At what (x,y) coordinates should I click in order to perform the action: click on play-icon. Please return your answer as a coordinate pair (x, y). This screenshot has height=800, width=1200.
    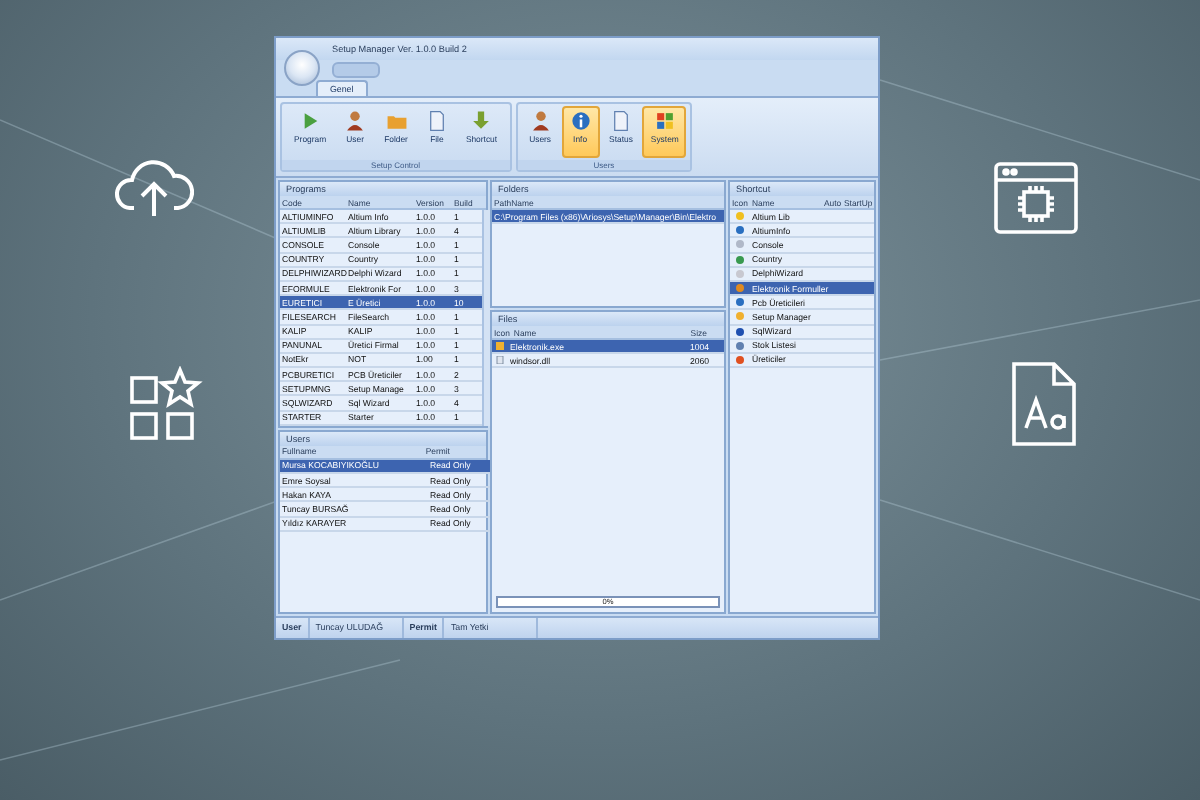
    Looking at the image, I should click on (310, 121).